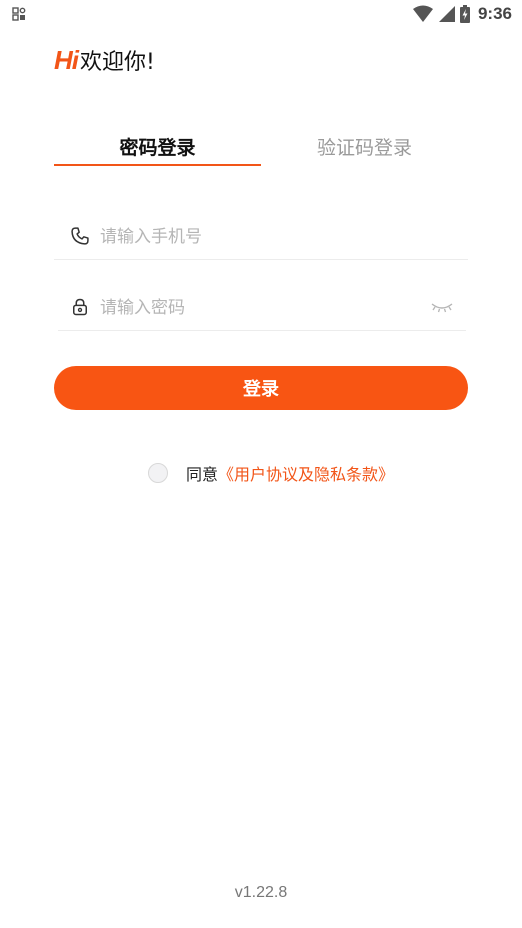  What do you see at coordinates (364, 148) in the screenshot?
I see `tab-code-login: 验证码登录` at bounding box center [364, 148].